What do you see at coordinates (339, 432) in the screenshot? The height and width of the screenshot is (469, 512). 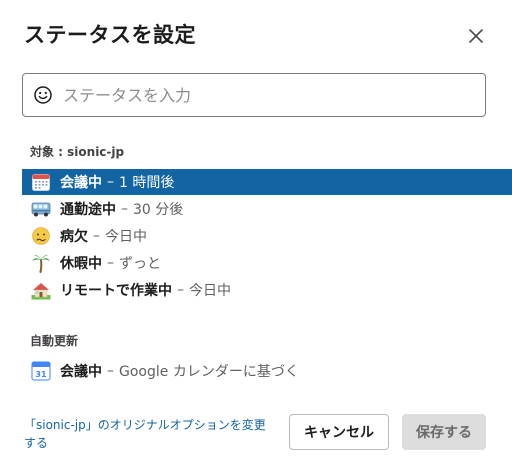 I see `cancel-button: キャンセル` at bounding box center [339, 432].